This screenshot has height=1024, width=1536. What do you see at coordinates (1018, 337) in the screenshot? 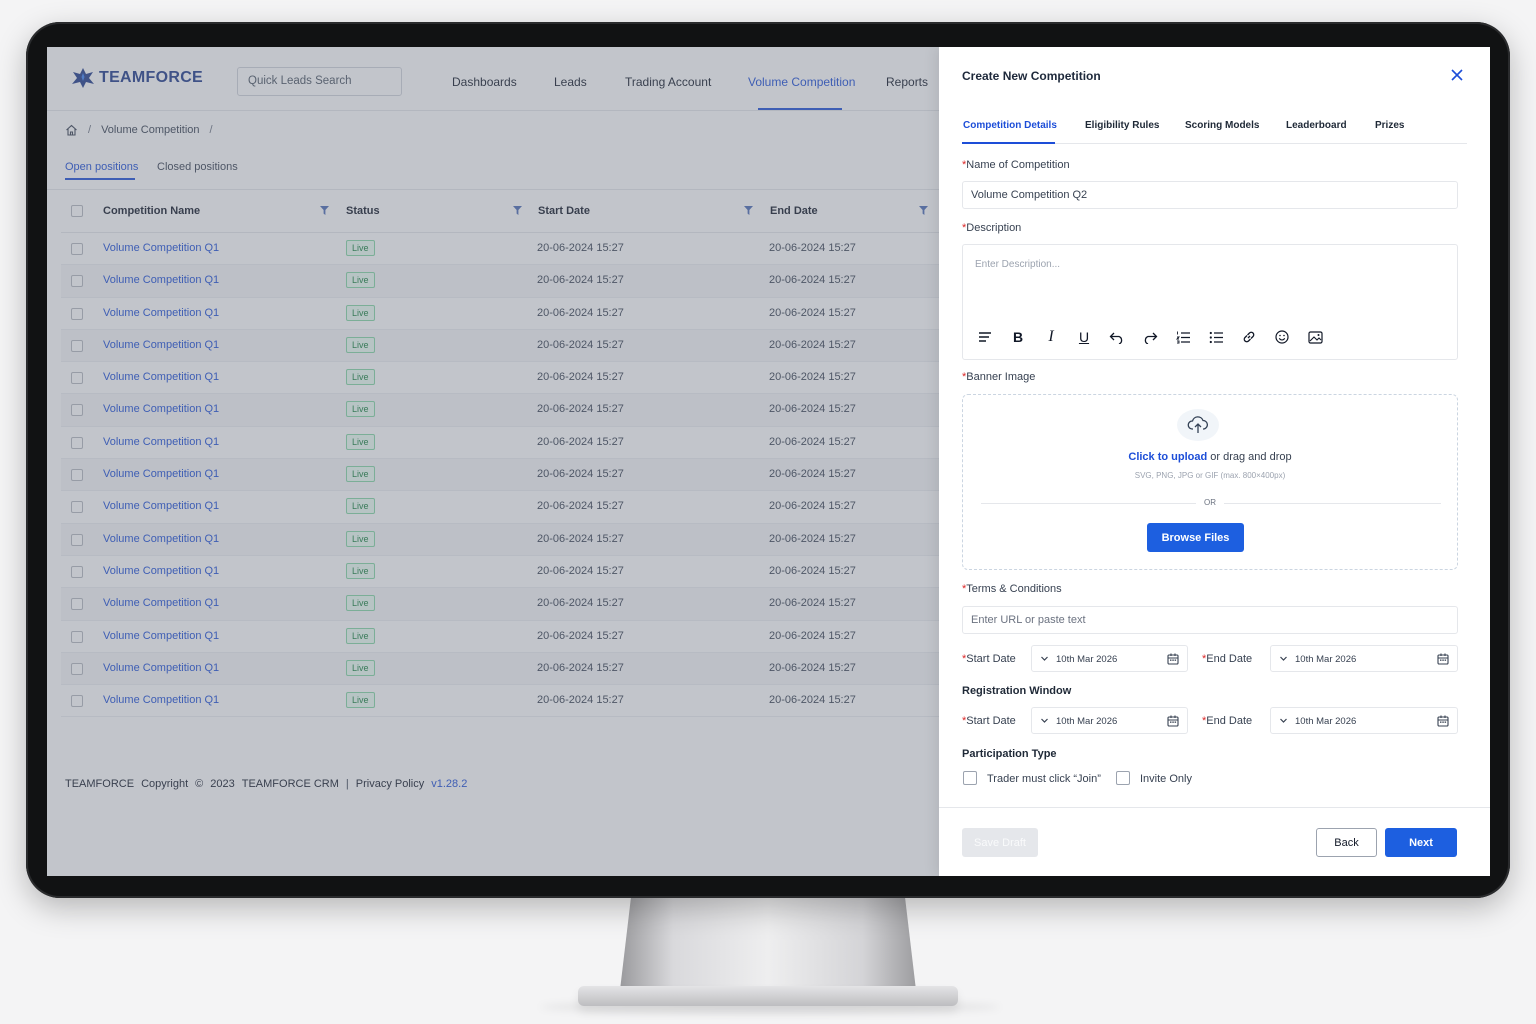
I see `bold-icon: B` at bounding box center [1018, 337].